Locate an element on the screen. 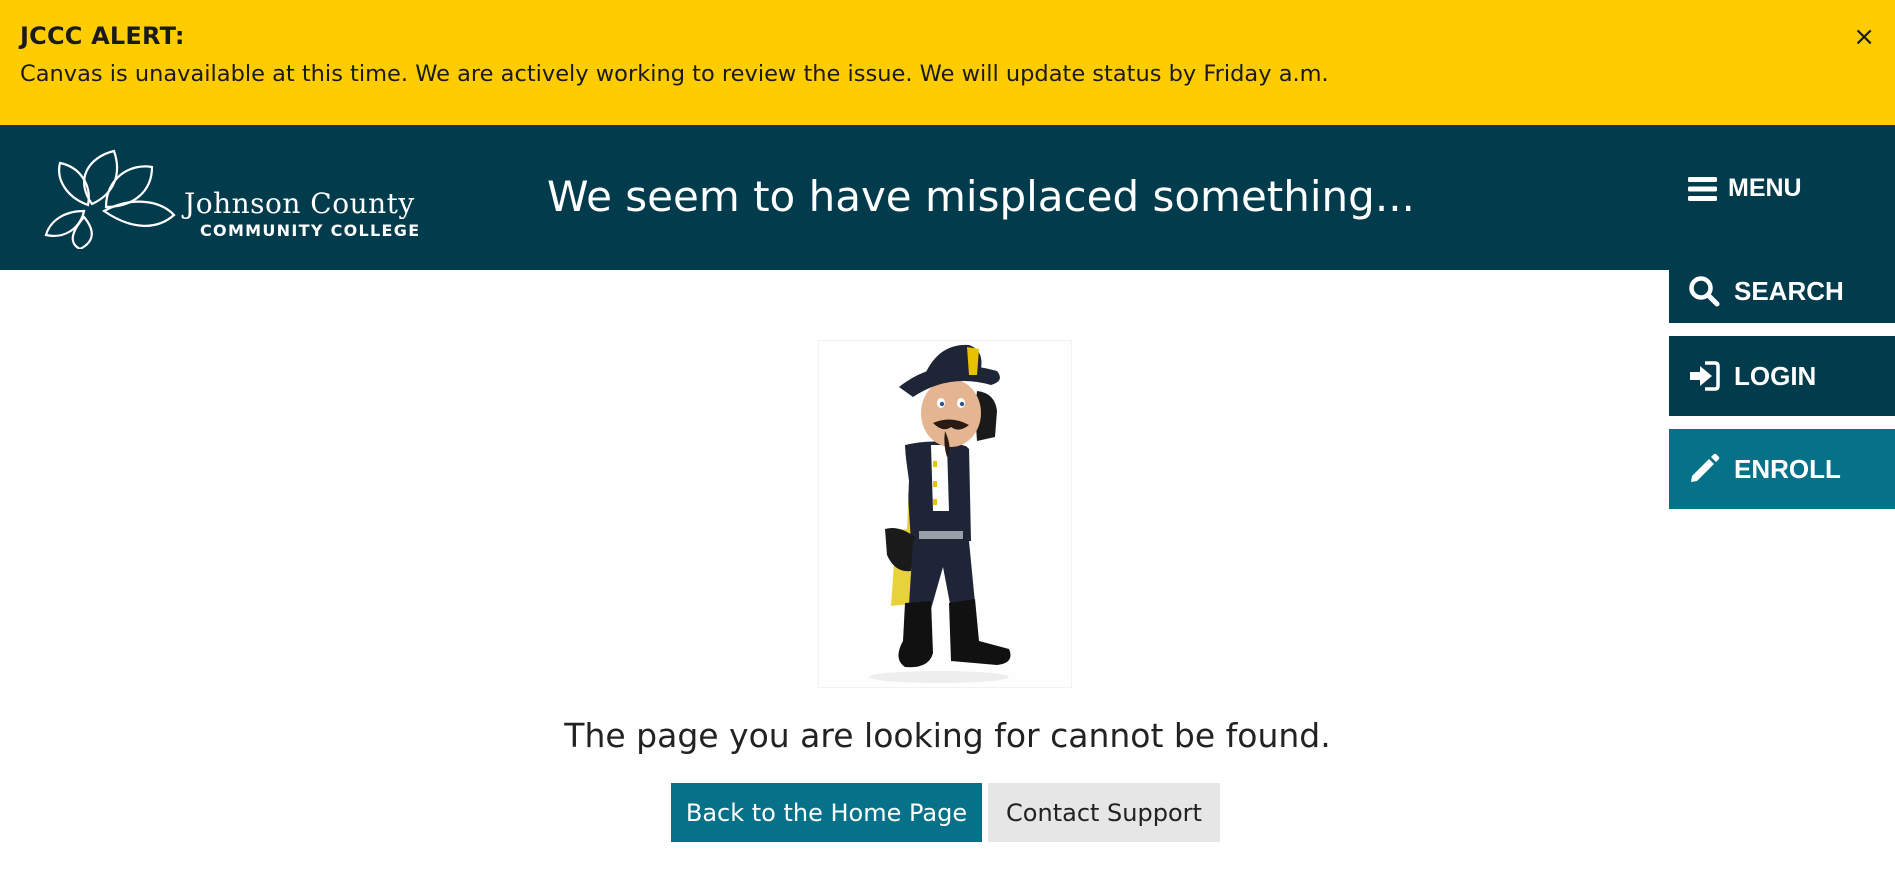  close-icon: × is located at coordinates (1864, 37).